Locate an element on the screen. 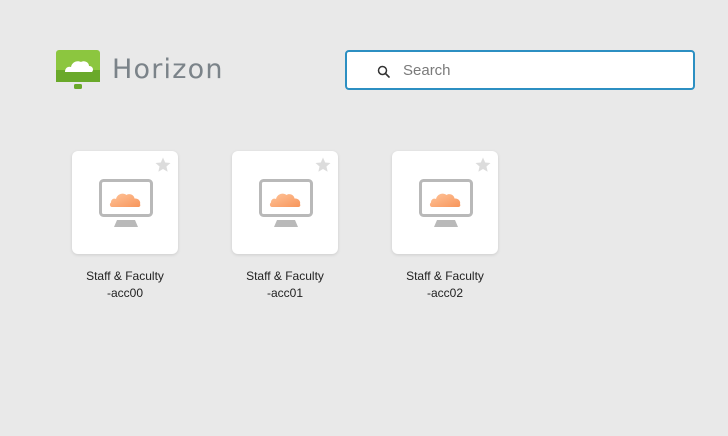 The width and height of the screenshot is (728, 436). desktop-suffix: -acc02 is located at coordinates (445, 293).